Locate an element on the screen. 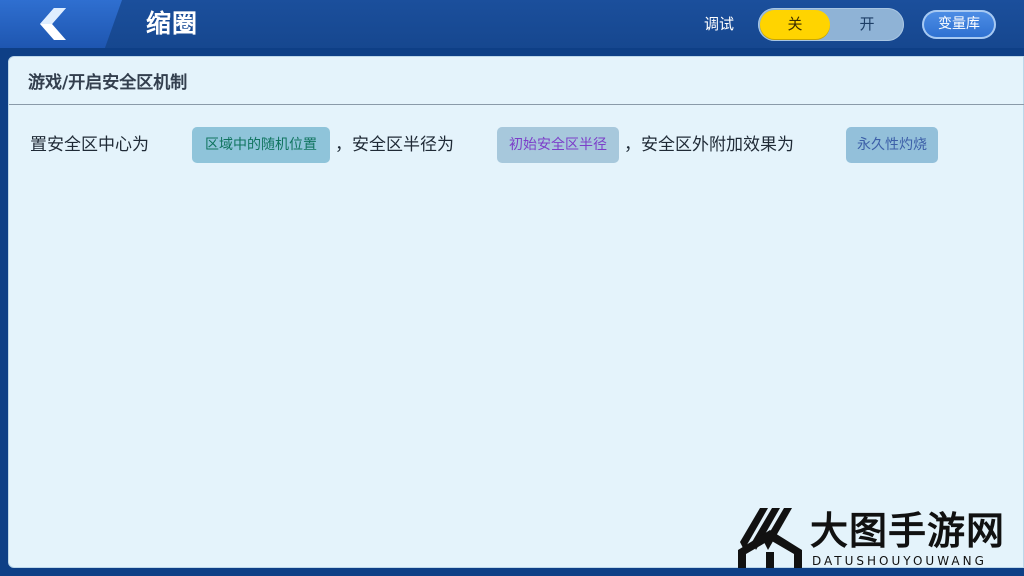 This screenshot has height=576, width=1024. debug-label: 调试 is located at coordinates (719, 24).